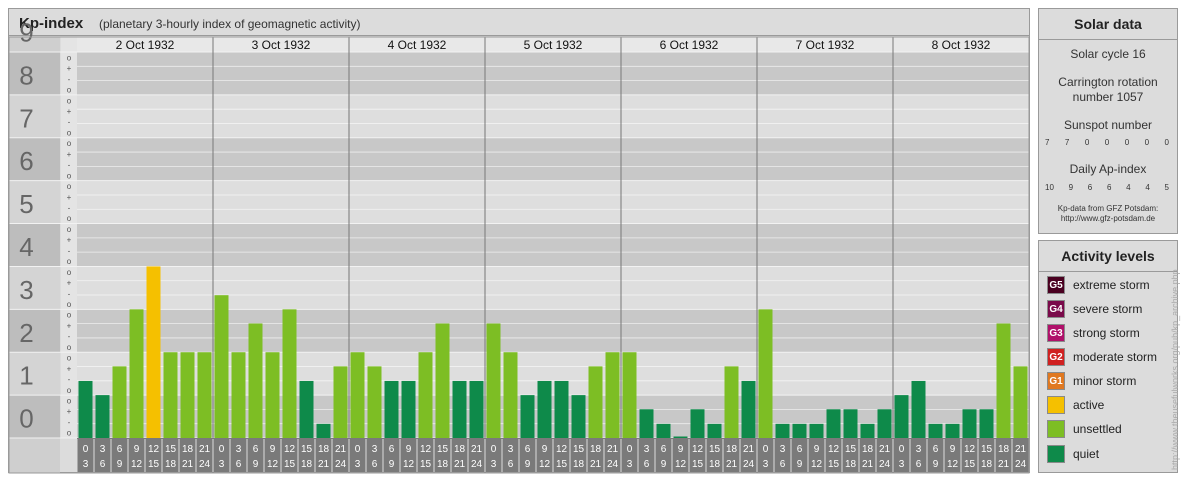 The image size is (1184, 480). What do you see at coordinates (1111, 285) in the screenshot?
I see `legend-label: extreme storm` at bounding box center [1111, 285].